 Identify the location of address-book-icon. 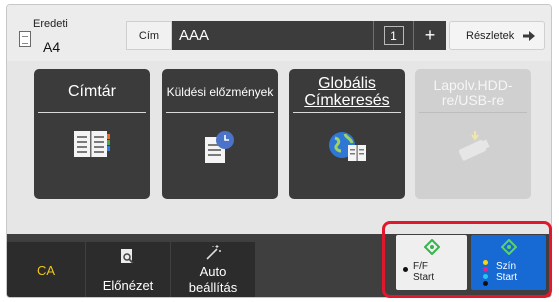
(92, 144).